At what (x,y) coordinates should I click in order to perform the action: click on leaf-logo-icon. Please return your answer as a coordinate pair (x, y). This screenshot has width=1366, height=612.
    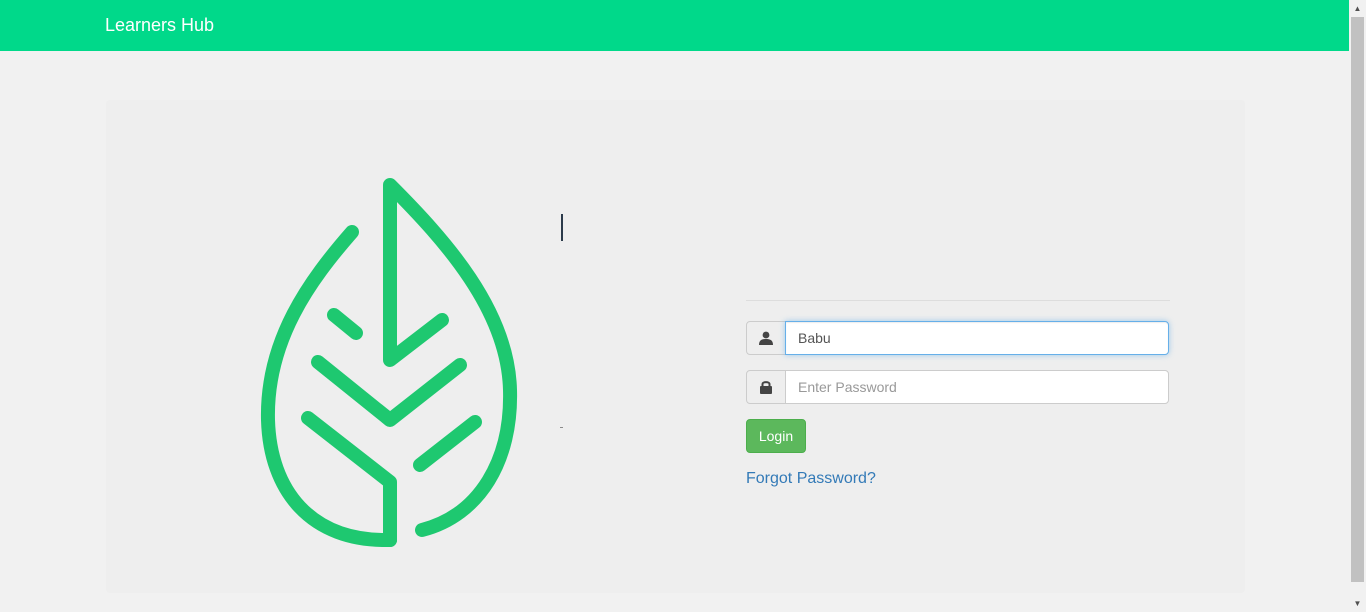
    Looking at the image, I should click on (389, 363).